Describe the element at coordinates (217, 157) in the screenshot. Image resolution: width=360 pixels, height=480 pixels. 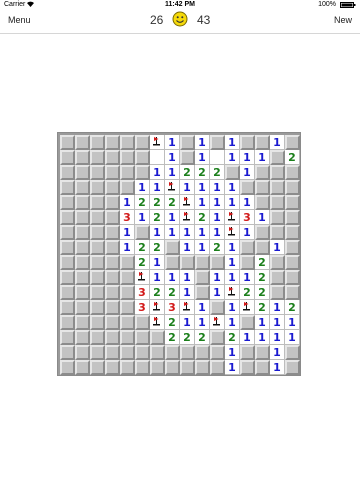
I see `open-cell` at that location.